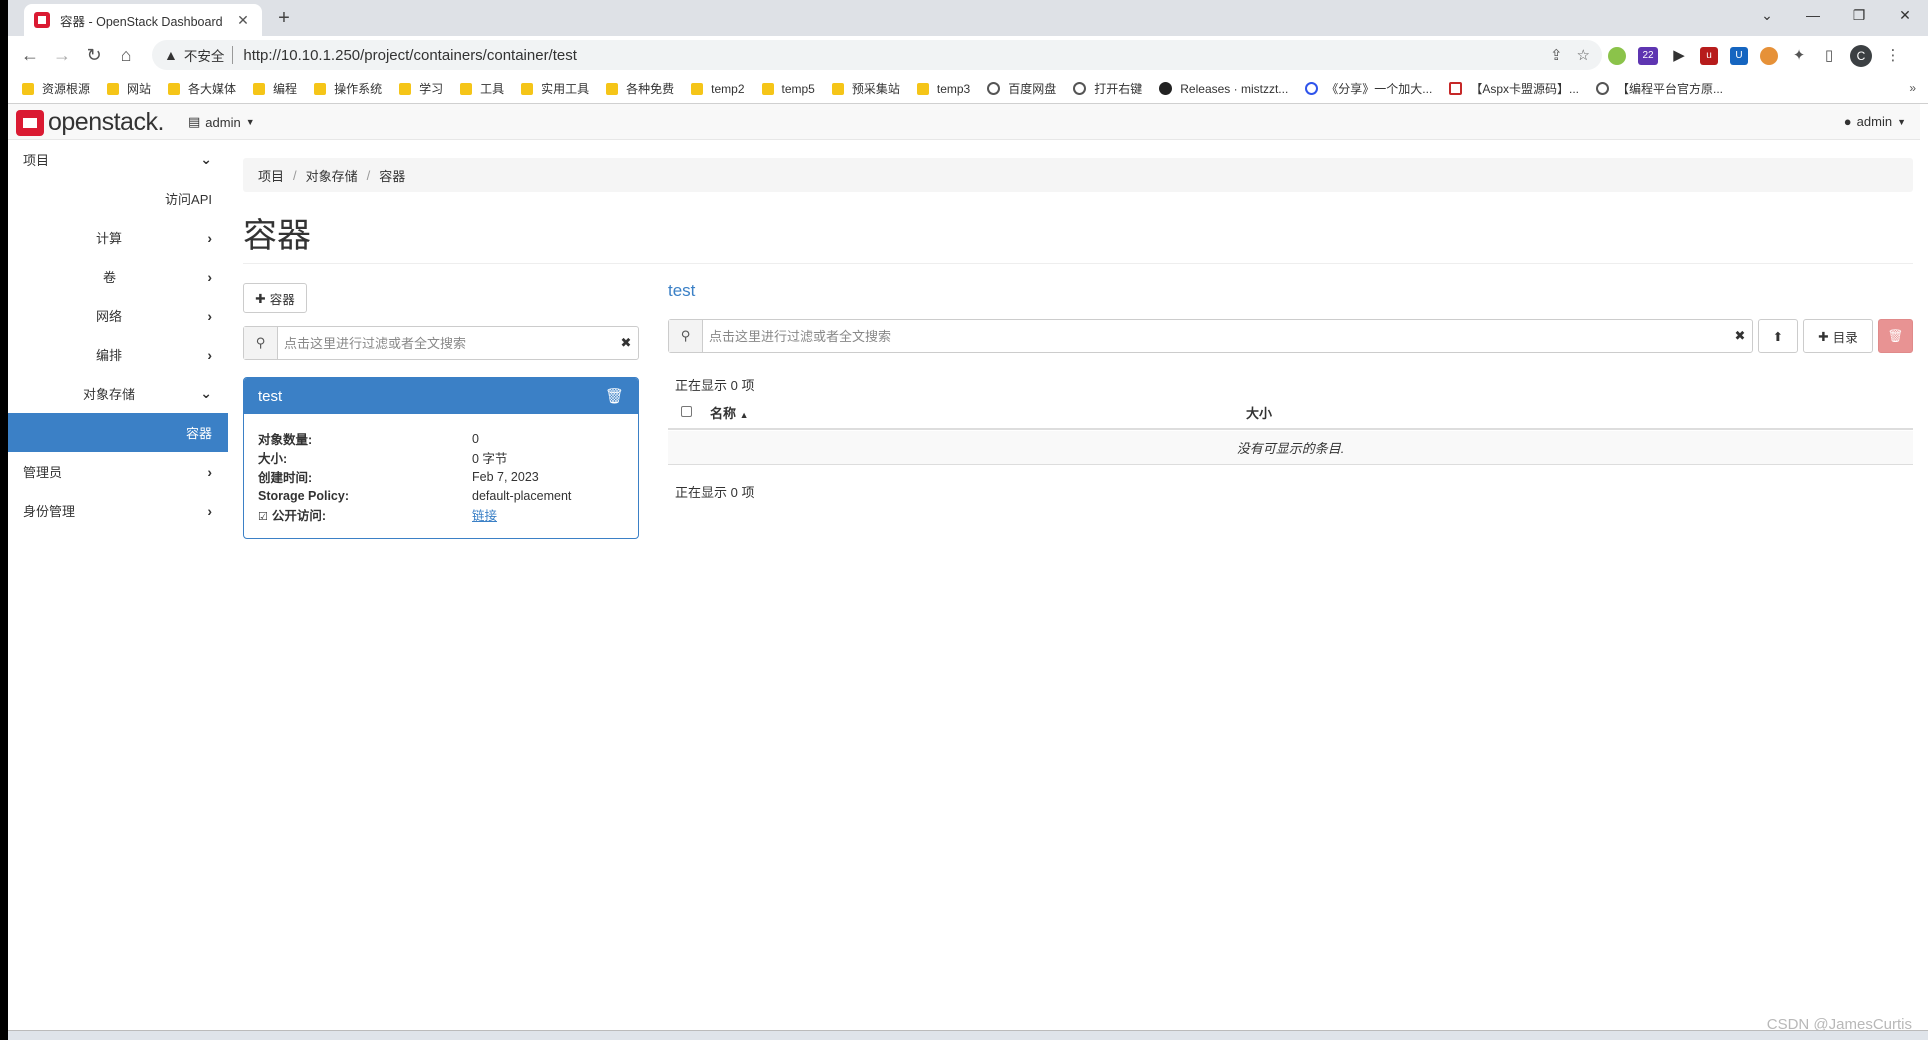  What do you see at coordinates (126, 55) in the screenshot?
I see `home-icon: ⌂` at bounding box center [126, 55].